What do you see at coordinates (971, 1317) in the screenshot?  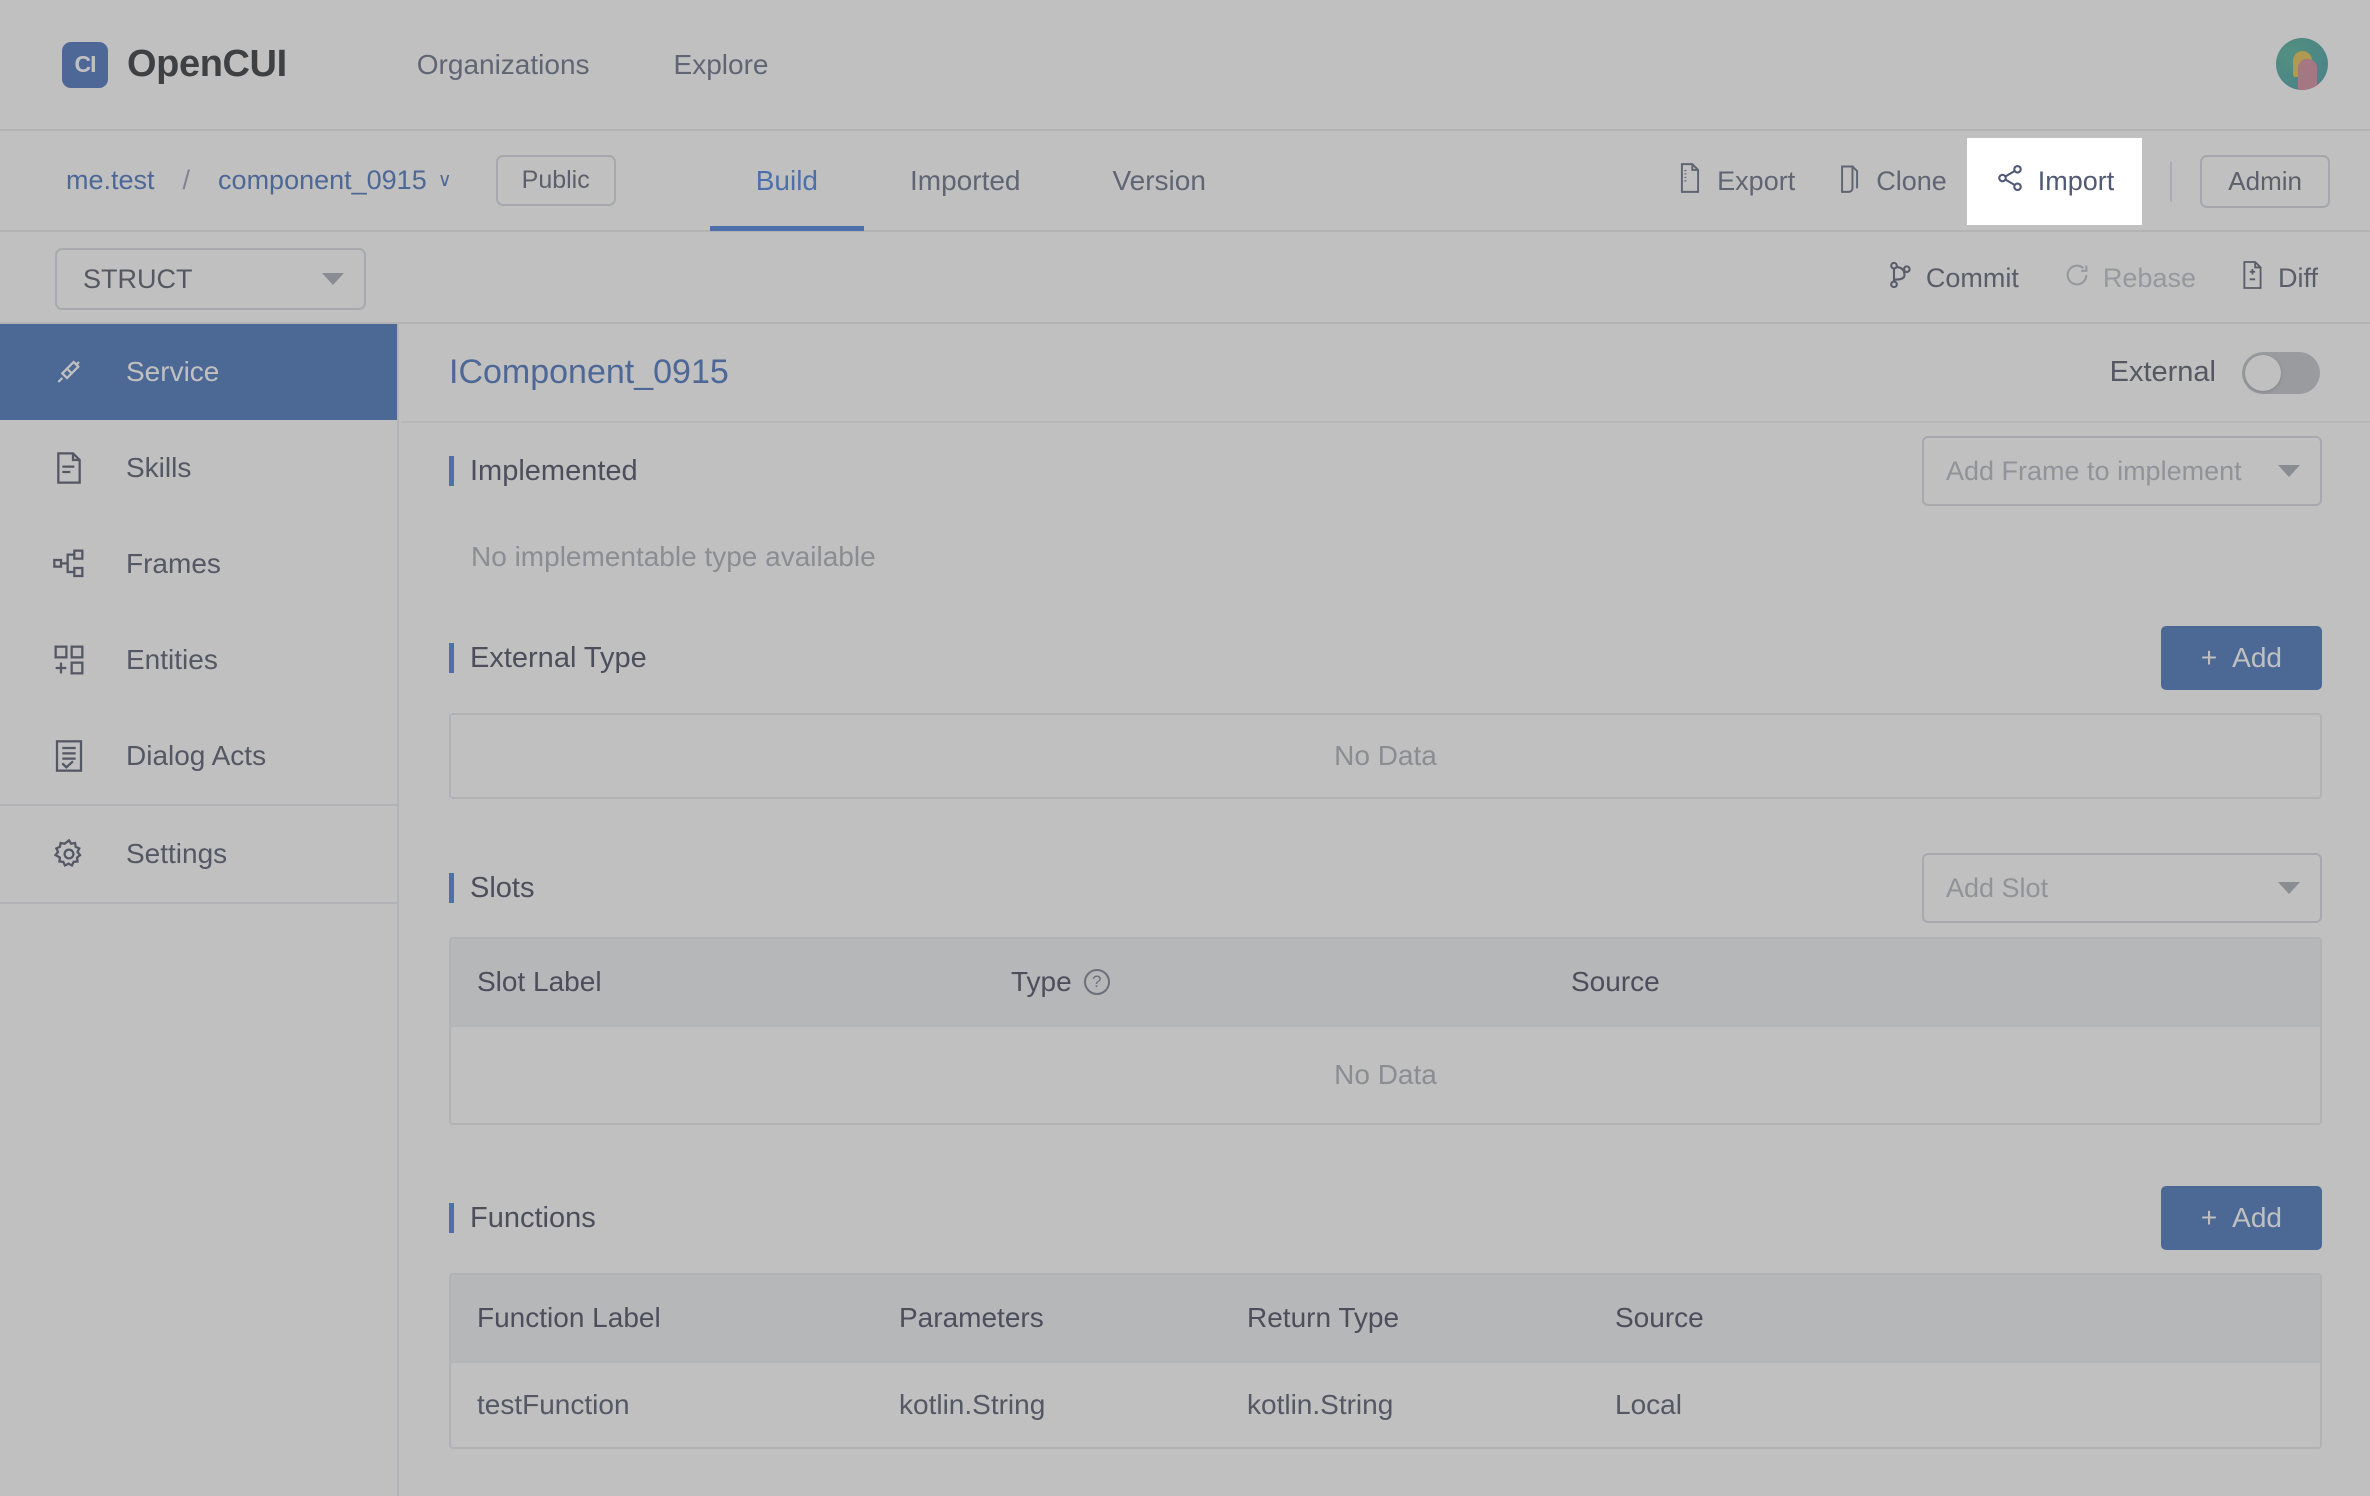 I see `functions-col-parameters: Parameters` at bounding box center [971, 1317].